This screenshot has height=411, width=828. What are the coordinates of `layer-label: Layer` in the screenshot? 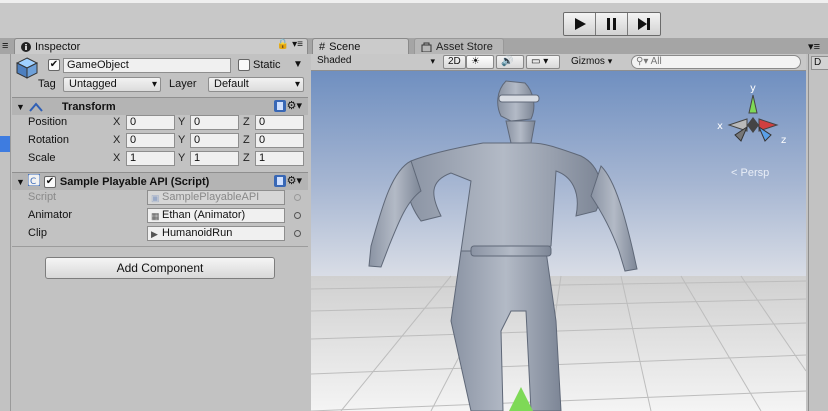 It's located at (183, 84).